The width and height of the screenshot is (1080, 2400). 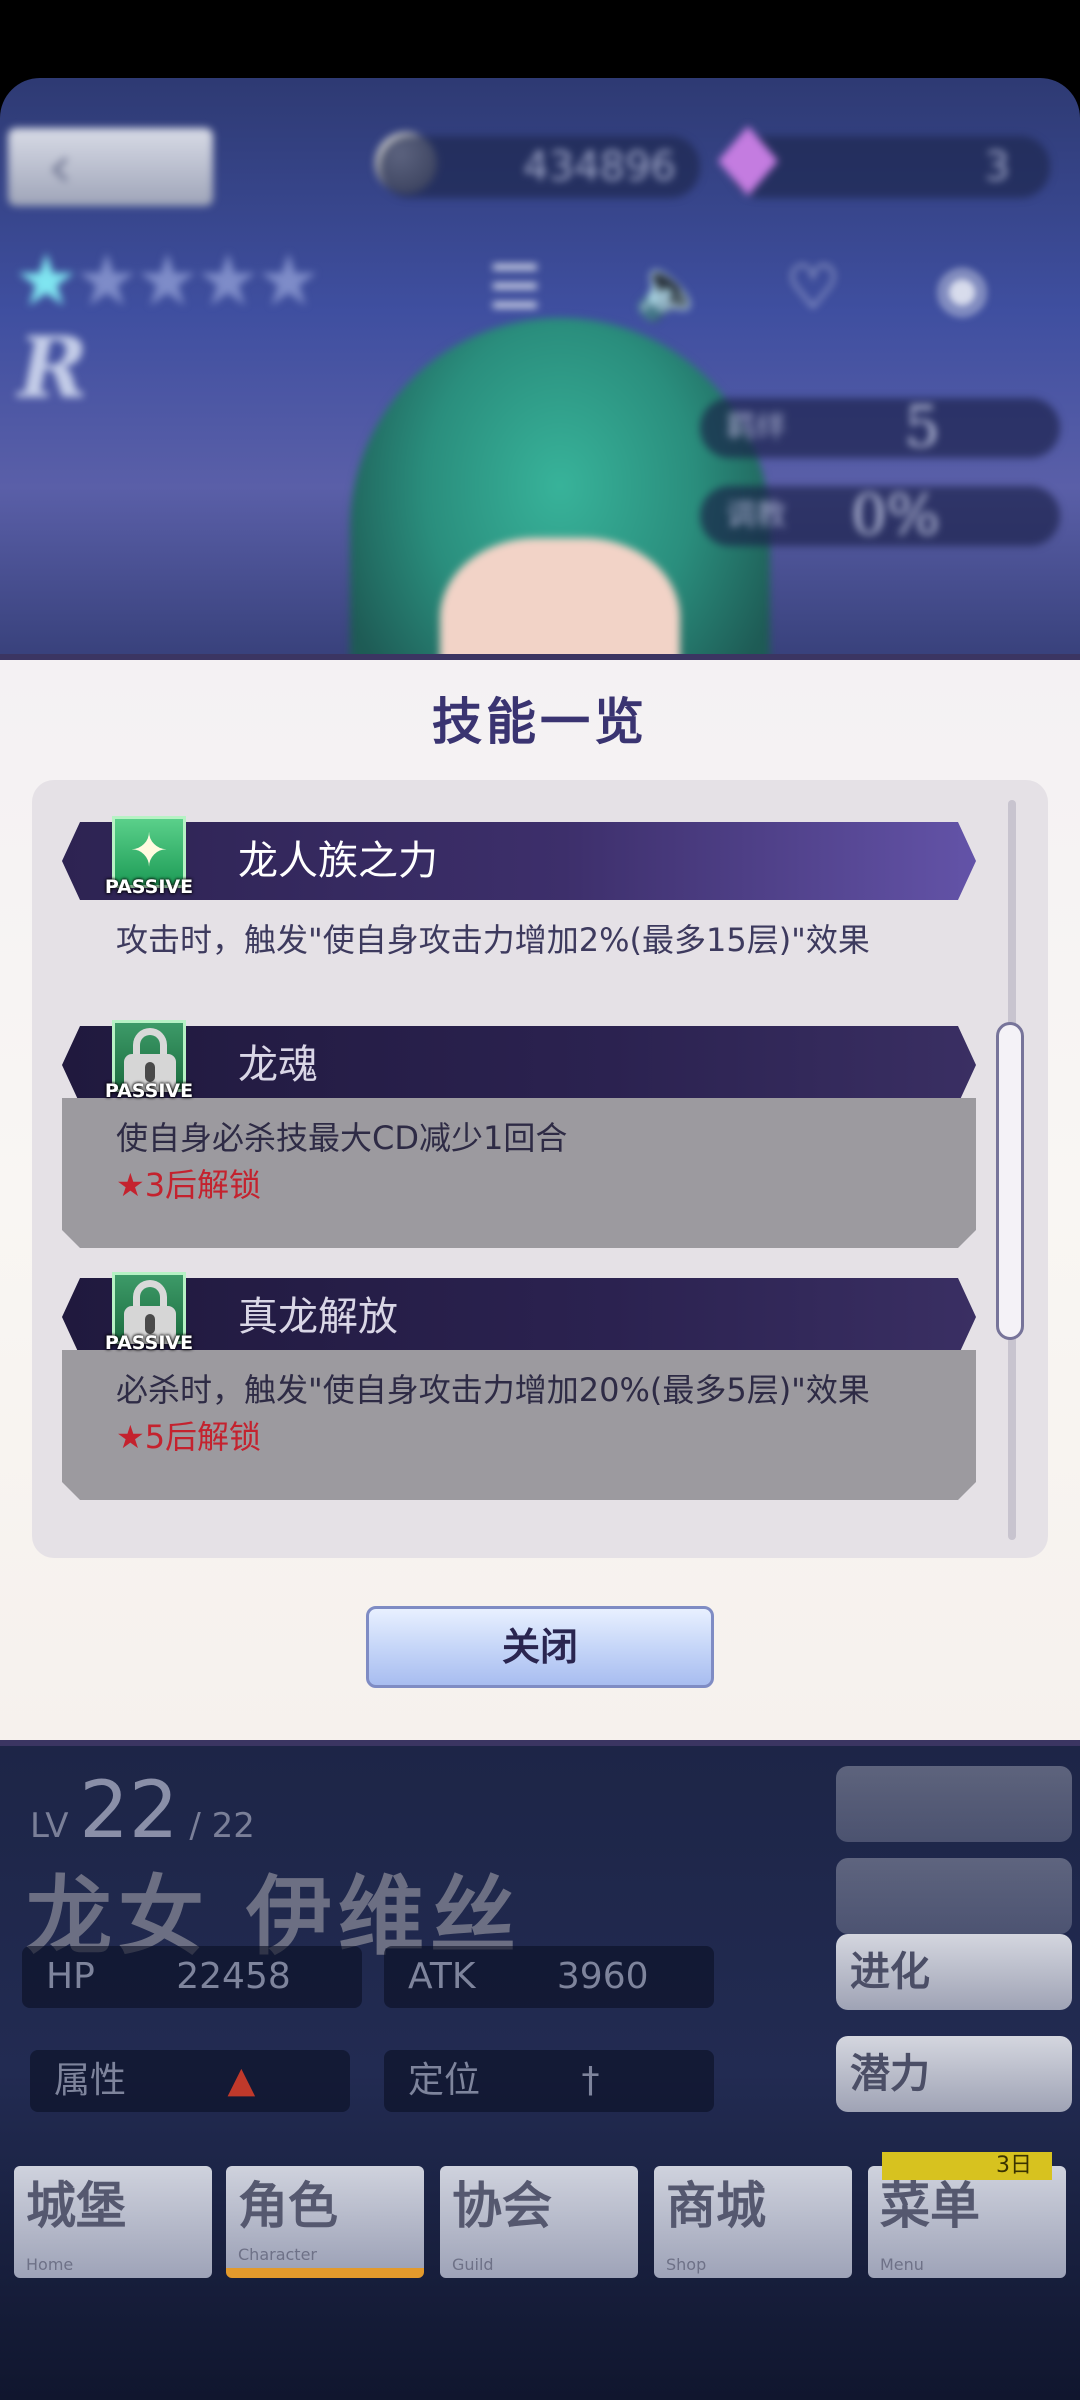 I want to click on atk-stat: ATK 3960, so click(x=549, y=1977).